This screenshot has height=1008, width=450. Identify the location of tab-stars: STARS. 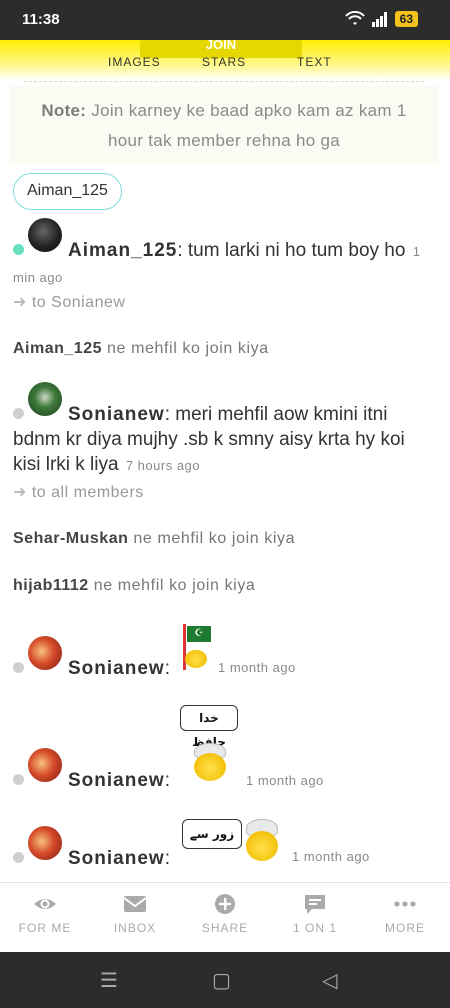
(224, 62).